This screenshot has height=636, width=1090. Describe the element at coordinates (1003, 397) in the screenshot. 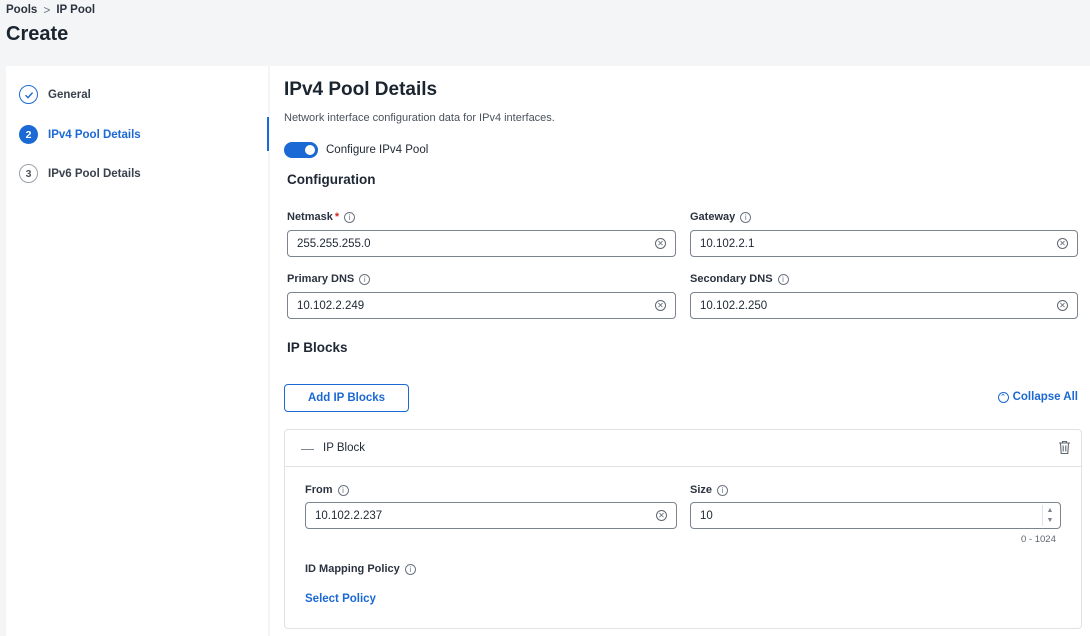

I see `collapse-icon: ⌃` at that location.